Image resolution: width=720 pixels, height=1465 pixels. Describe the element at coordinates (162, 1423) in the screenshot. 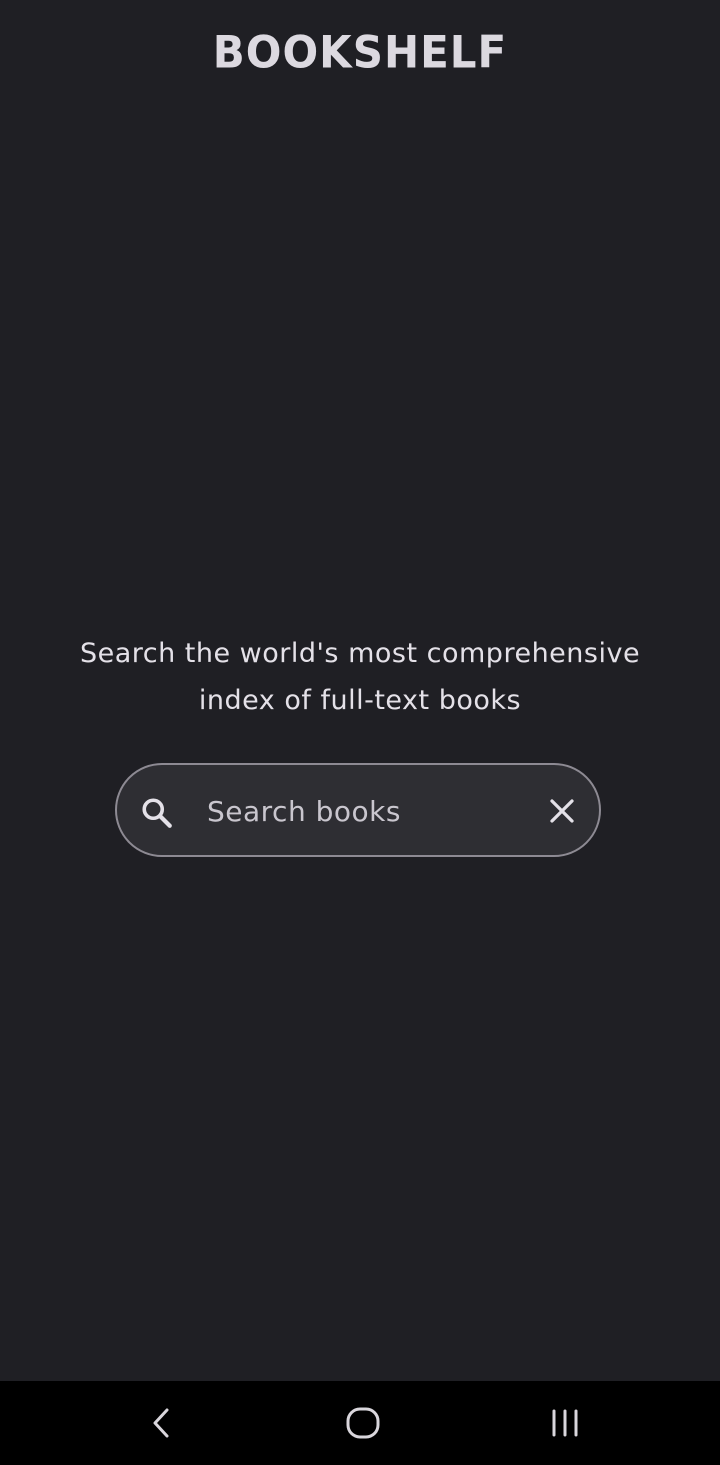

I see `chevron-left-icon` at that location.